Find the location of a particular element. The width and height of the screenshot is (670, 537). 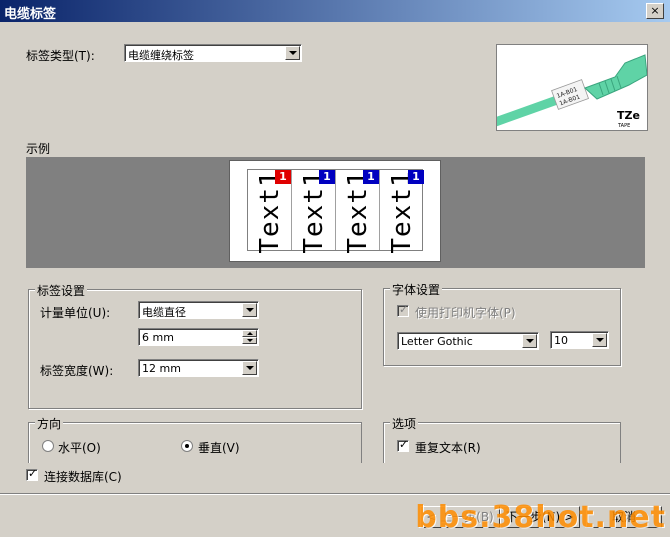

use-printer-font-checkbox is located at coordinates (403, 310).